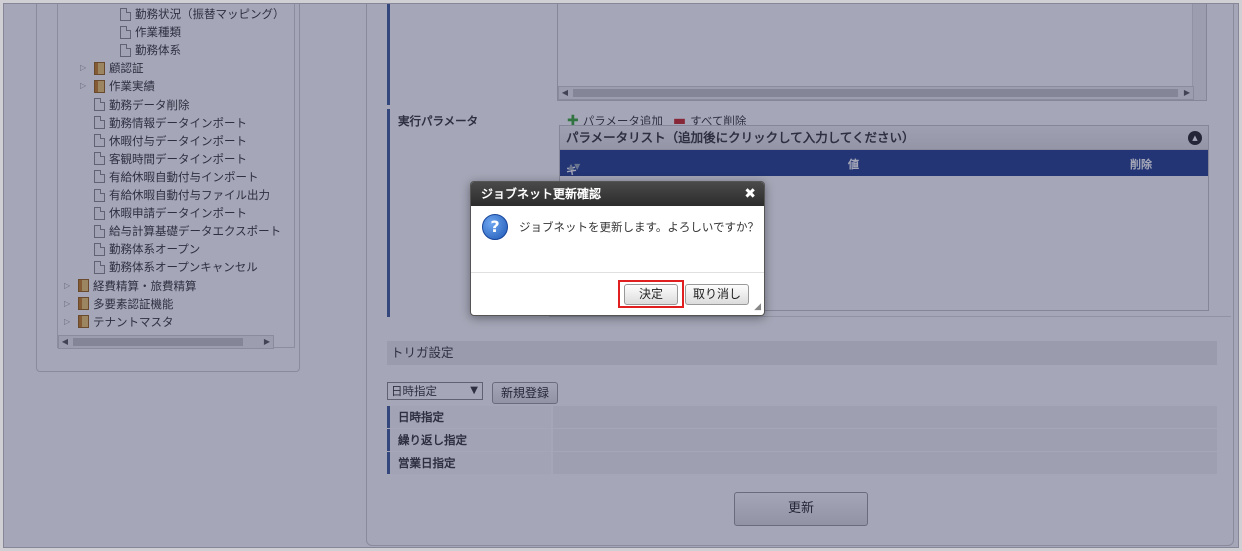  I want to click on dialog-title: ジョブネット更新確認, so click(541, 194).